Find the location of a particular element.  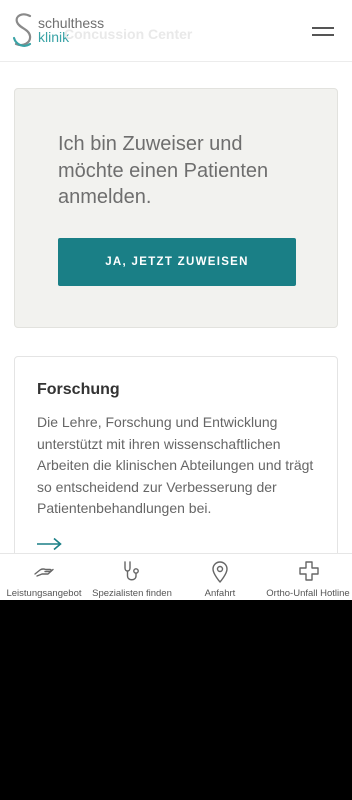

menu-button is located at coordinates (321, 32).